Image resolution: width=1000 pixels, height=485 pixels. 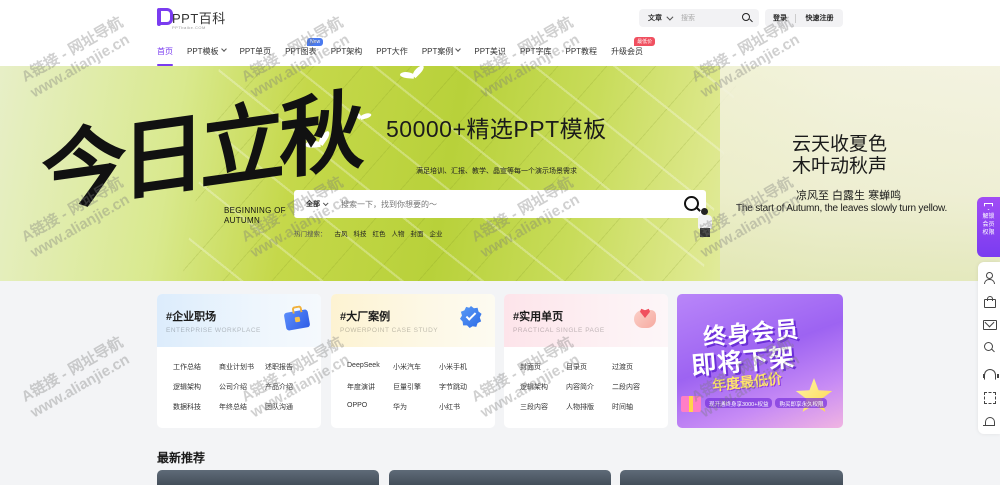 What do you see at coordinates (370, 387) in the screenshot?
I see `card-link: 年度演讲` at bounding box center [370, 387].